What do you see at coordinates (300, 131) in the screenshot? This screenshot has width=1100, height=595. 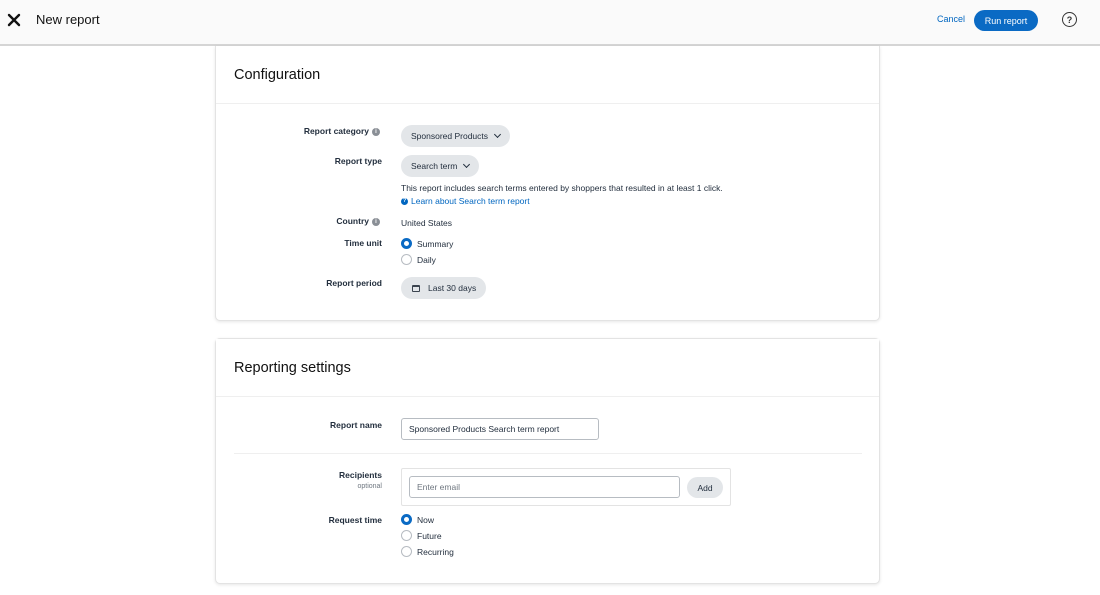 I see `report-category-label: Report category i` at bounding box center [300, 131].